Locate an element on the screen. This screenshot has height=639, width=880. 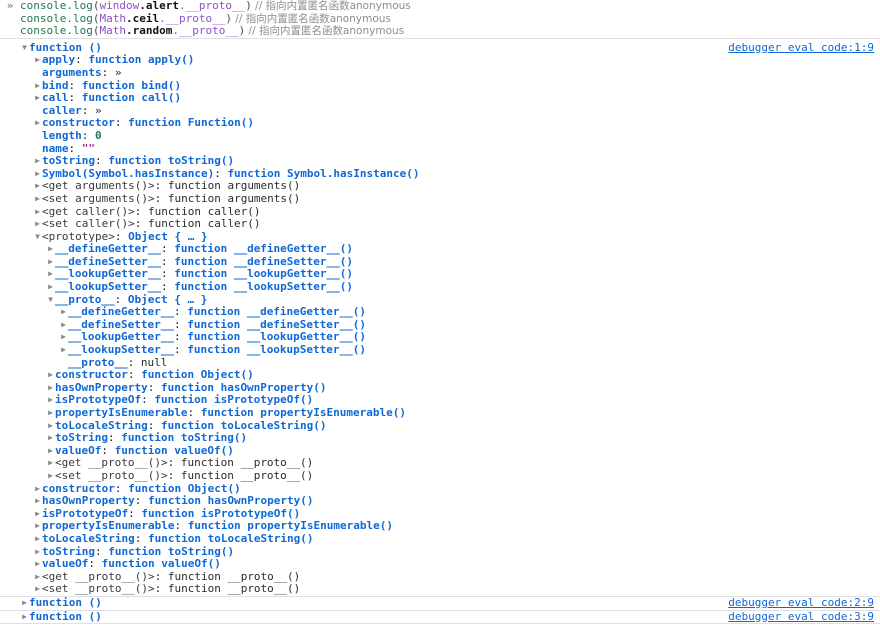
code-token-punc: ) is located at coordinates (228, 18).